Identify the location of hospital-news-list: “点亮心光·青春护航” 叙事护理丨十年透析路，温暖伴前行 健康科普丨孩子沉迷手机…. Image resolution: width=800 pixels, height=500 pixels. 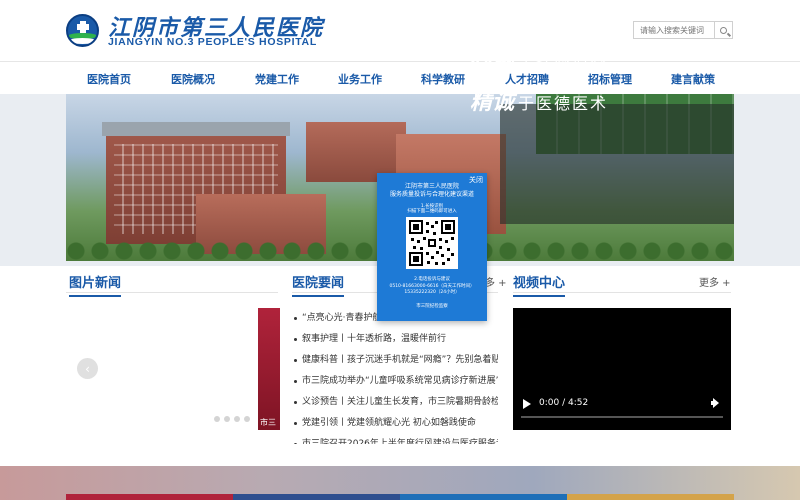
(395, 376).